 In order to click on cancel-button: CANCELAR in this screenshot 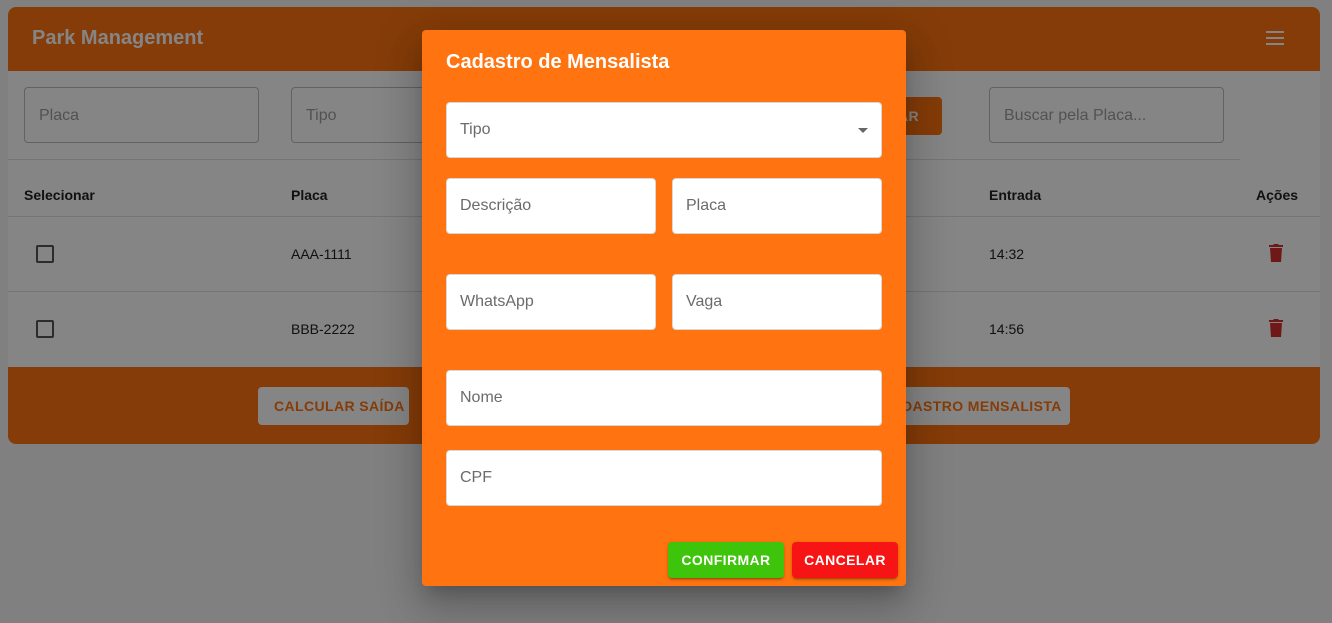, I will do `click(845, 560)`.